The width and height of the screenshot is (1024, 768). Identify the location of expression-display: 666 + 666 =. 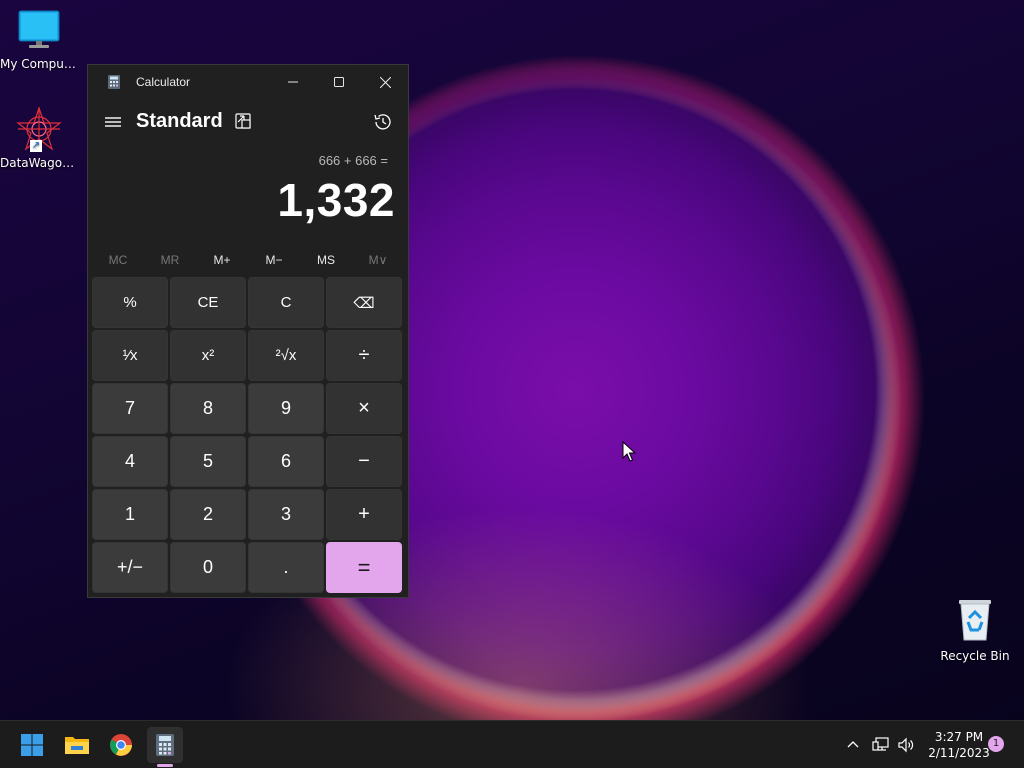
(353, 160).